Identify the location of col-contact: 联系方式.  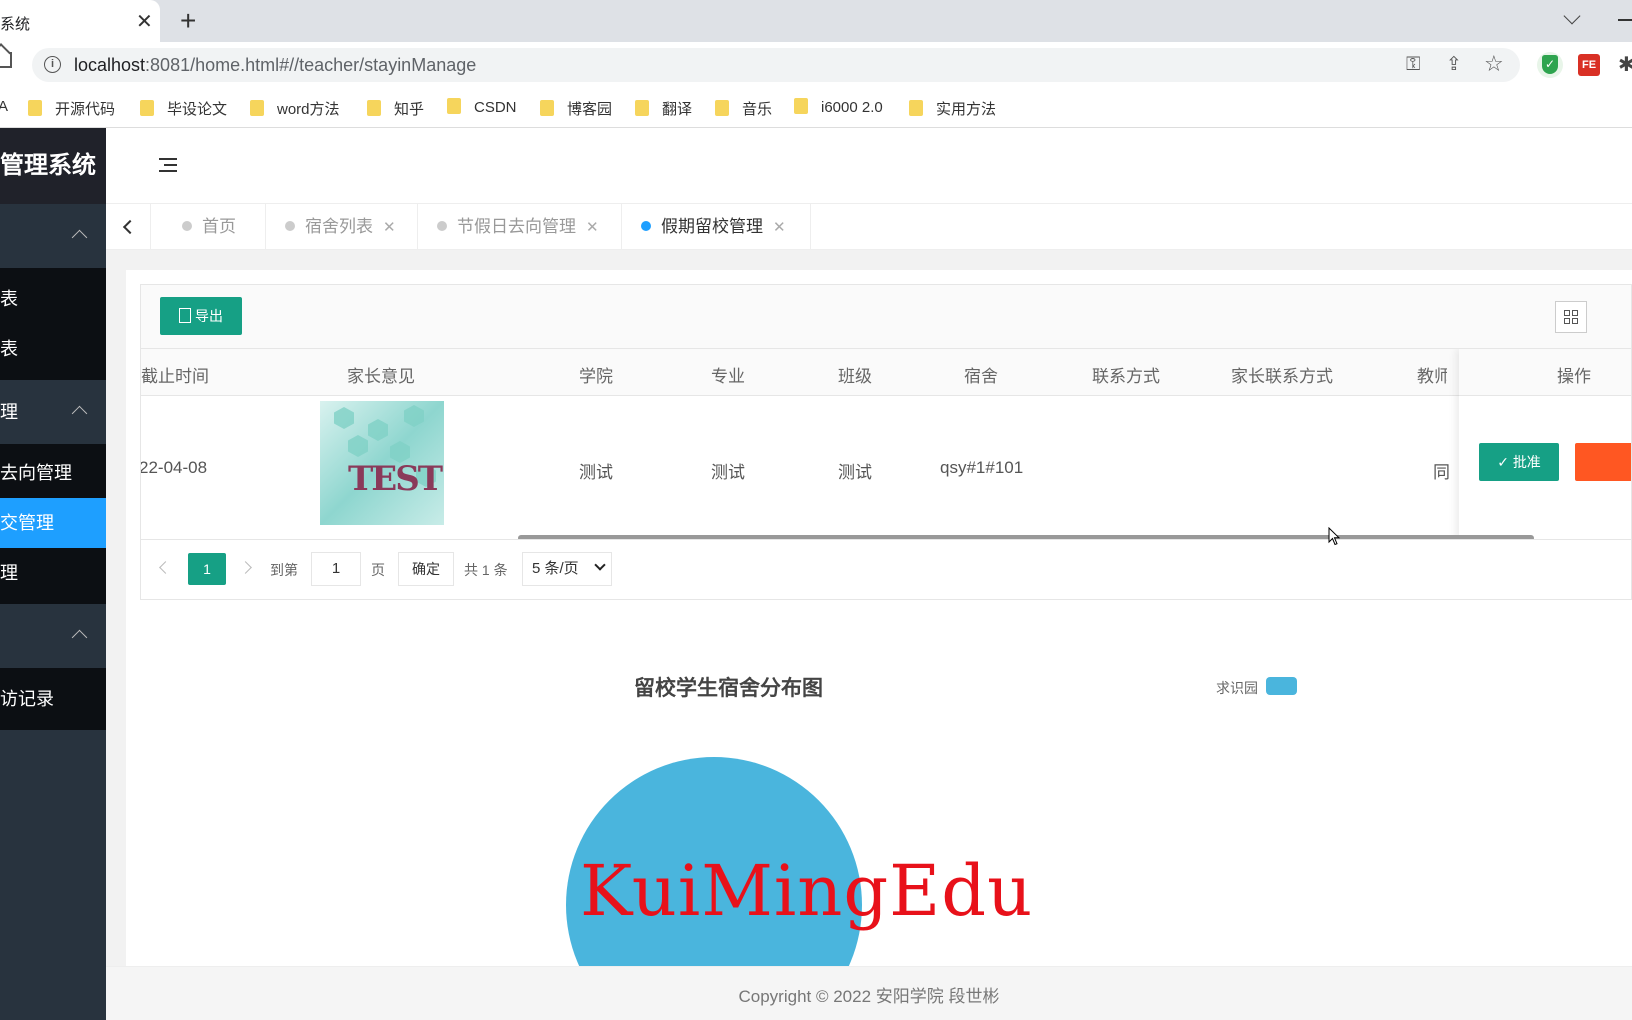
(1126, 376).